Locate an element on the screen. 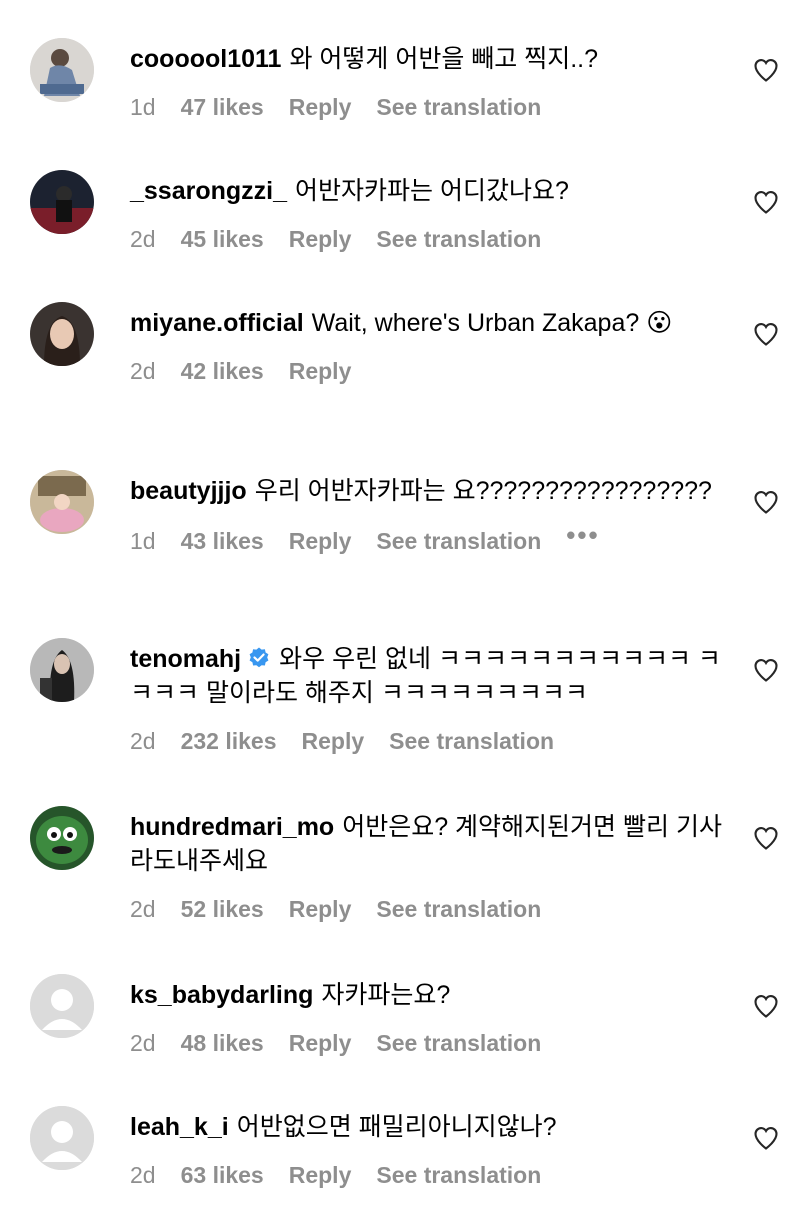 This screenshot has width=806, height=1228. comment-text: 어반없으면 패밀리아니지않나? is located at coordinates (396, 1127).